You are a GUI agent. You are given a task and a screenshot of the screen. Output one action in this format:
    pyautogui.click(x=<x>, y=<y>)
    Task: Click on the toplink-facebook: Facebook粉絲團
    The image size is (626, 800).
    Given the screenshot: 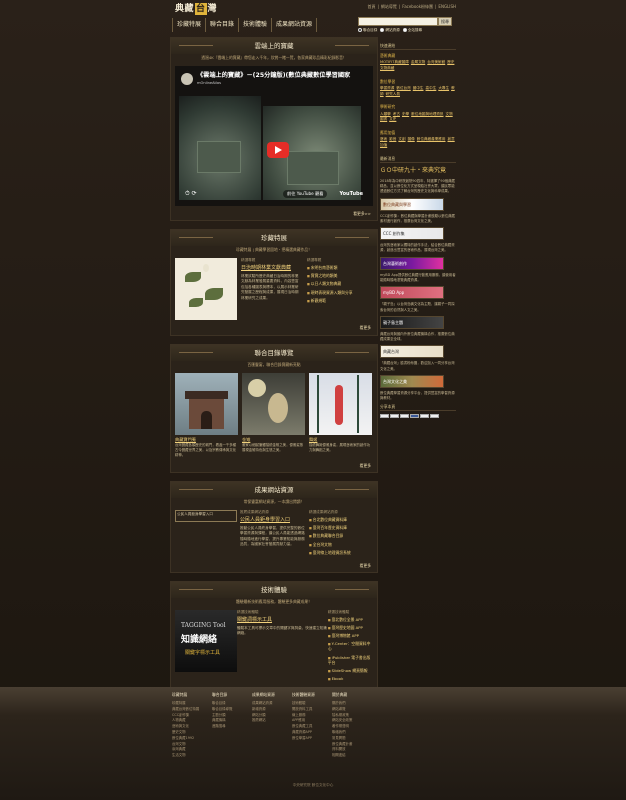 What is the action you would take?
    pyautogui.click(x=417, y=6)
    